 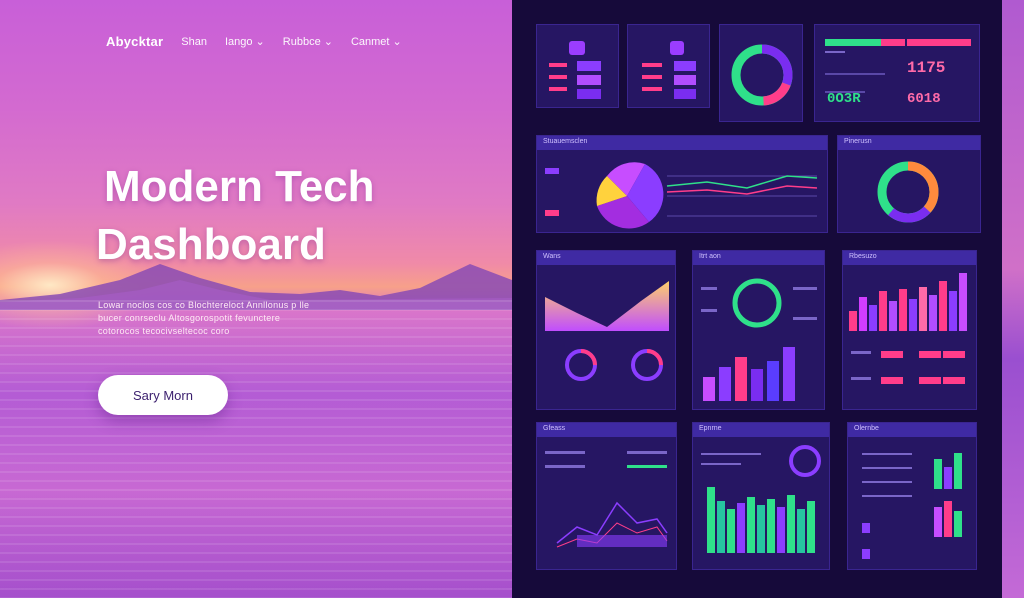 I want to click on bar-chart-graphic, so click(x=908, y=328).